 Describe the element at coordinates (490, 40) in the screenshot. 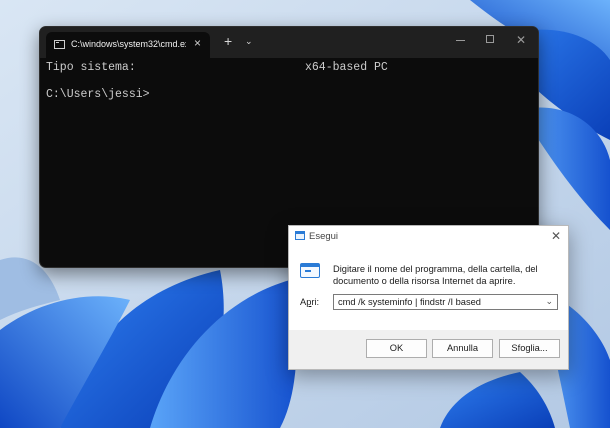

I see `maximize-icon` at that location.